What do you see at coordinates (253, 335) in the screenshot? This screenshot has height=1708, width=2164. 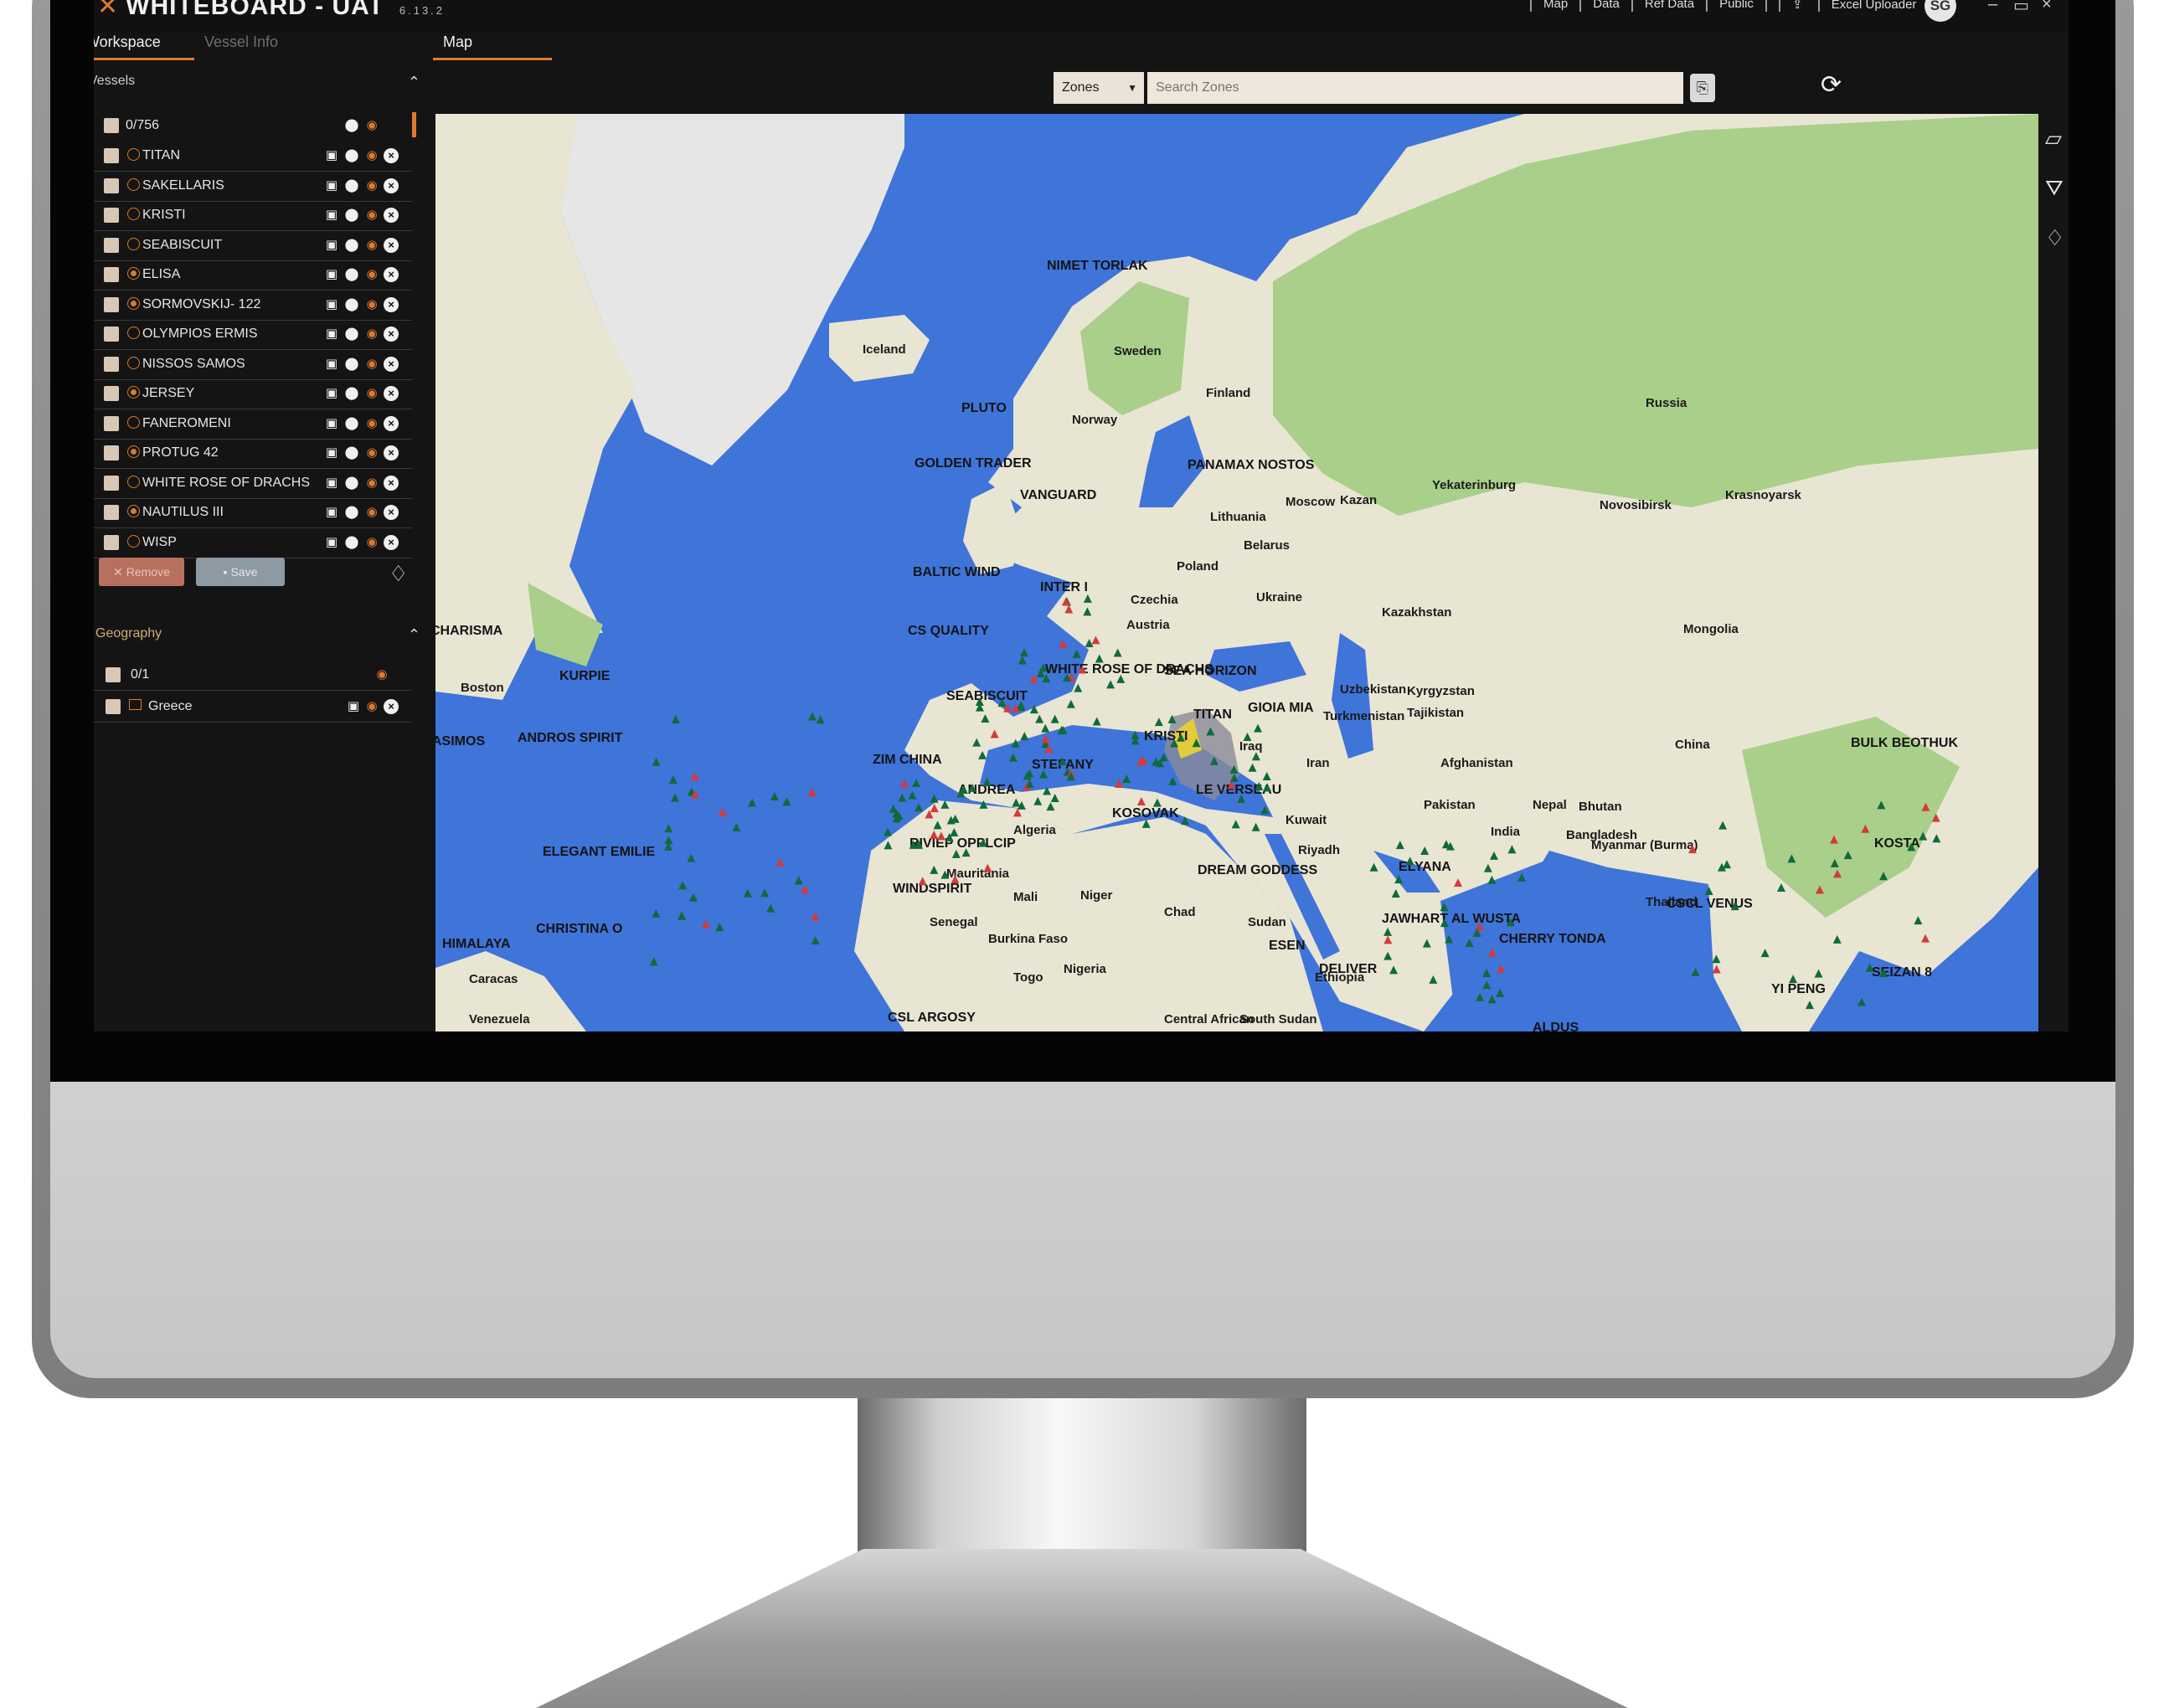 I see `vessel-row: OLYMPIOS ERMIS ▣ ⬤ ◉ ×` at bounding box center [253, 335].